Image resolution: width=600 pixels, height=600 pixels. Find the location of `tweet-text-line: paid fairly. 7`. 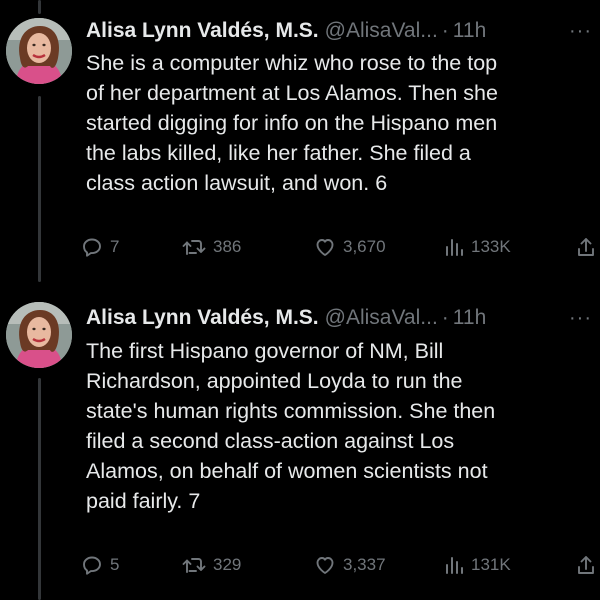

tweet-text-line: paid fairly. 7 is located at coordinates (143, 501).